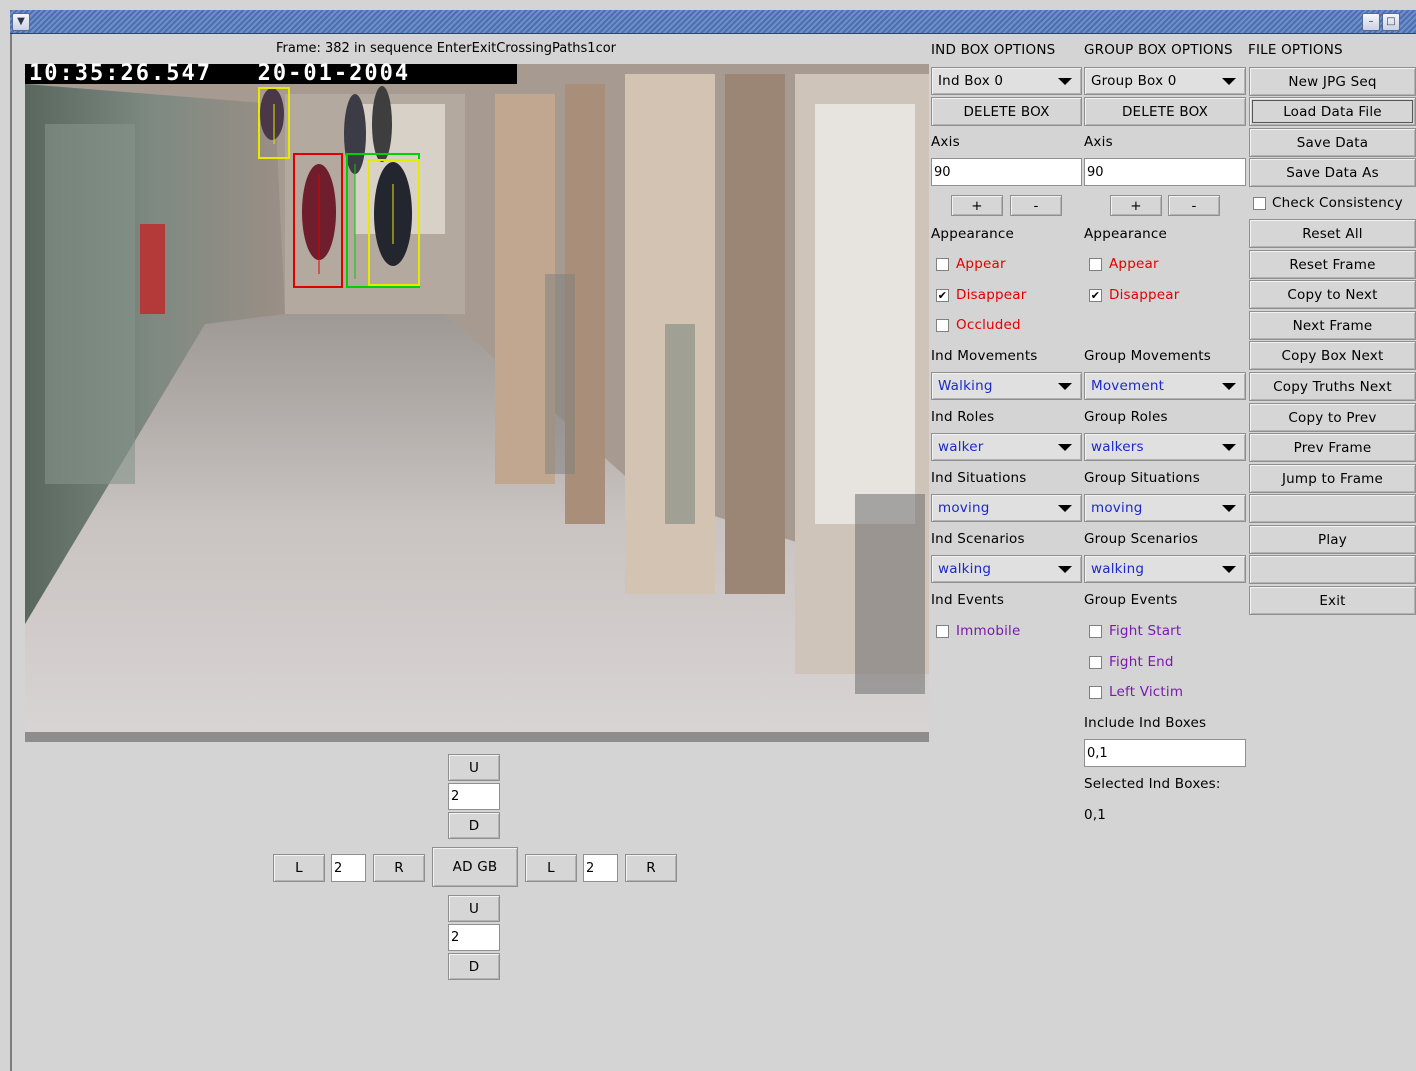  Describe the element at coordinates (993, 50) in the screenshot. I see `ind-box-options-header: IND BOX OPTIONS` at that location.